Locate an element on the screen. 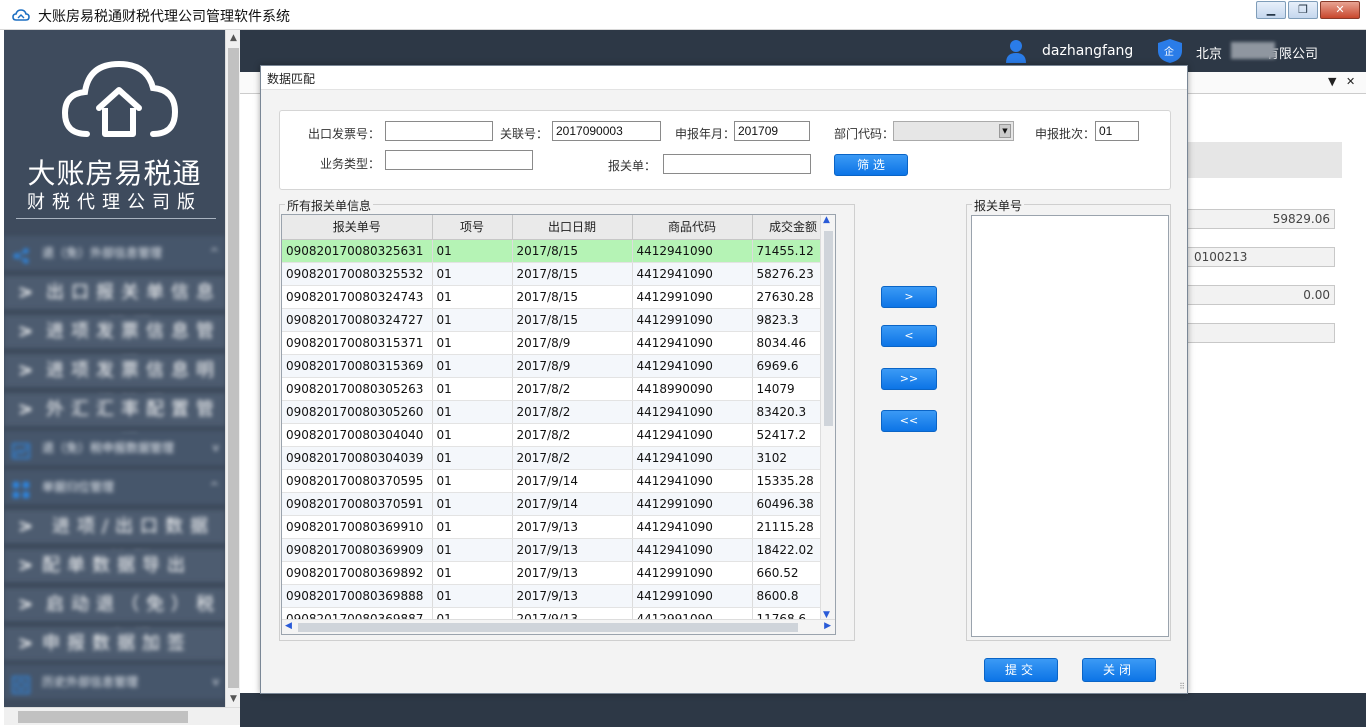  table-cell: 090820170080370595 is located at coordinates (357, 481).